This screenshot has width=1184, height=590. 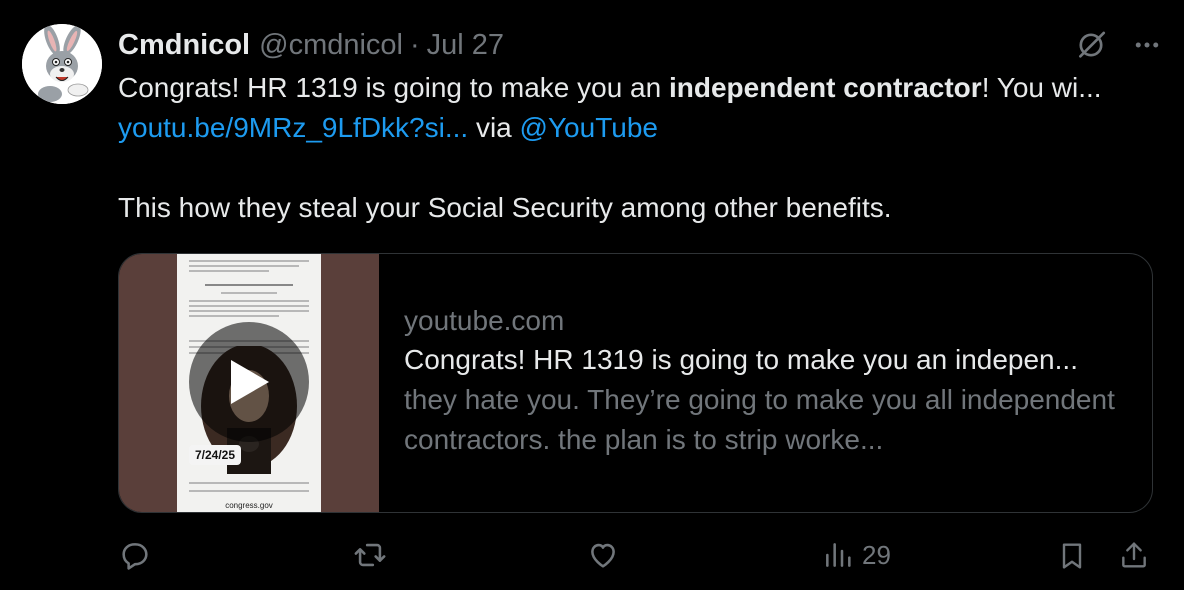 I want to click on share-button, so click(x=1134, y=555).